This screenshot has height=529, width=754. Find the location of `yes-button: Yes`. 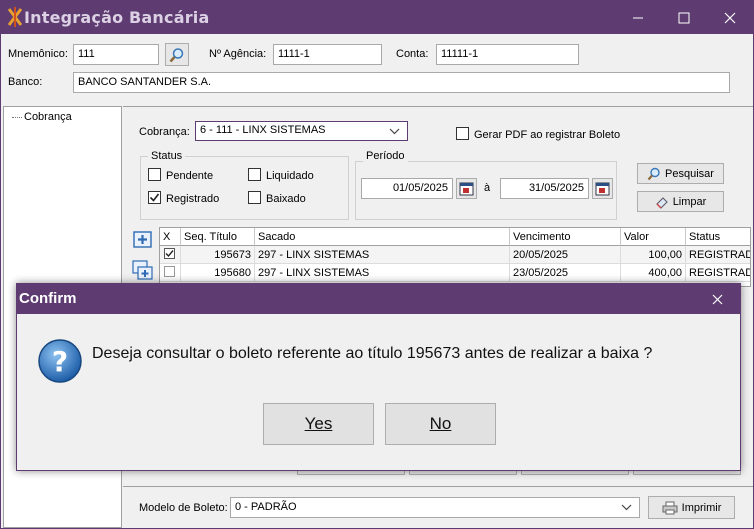

yes-button: Yes is located at coordinates (318, 424).